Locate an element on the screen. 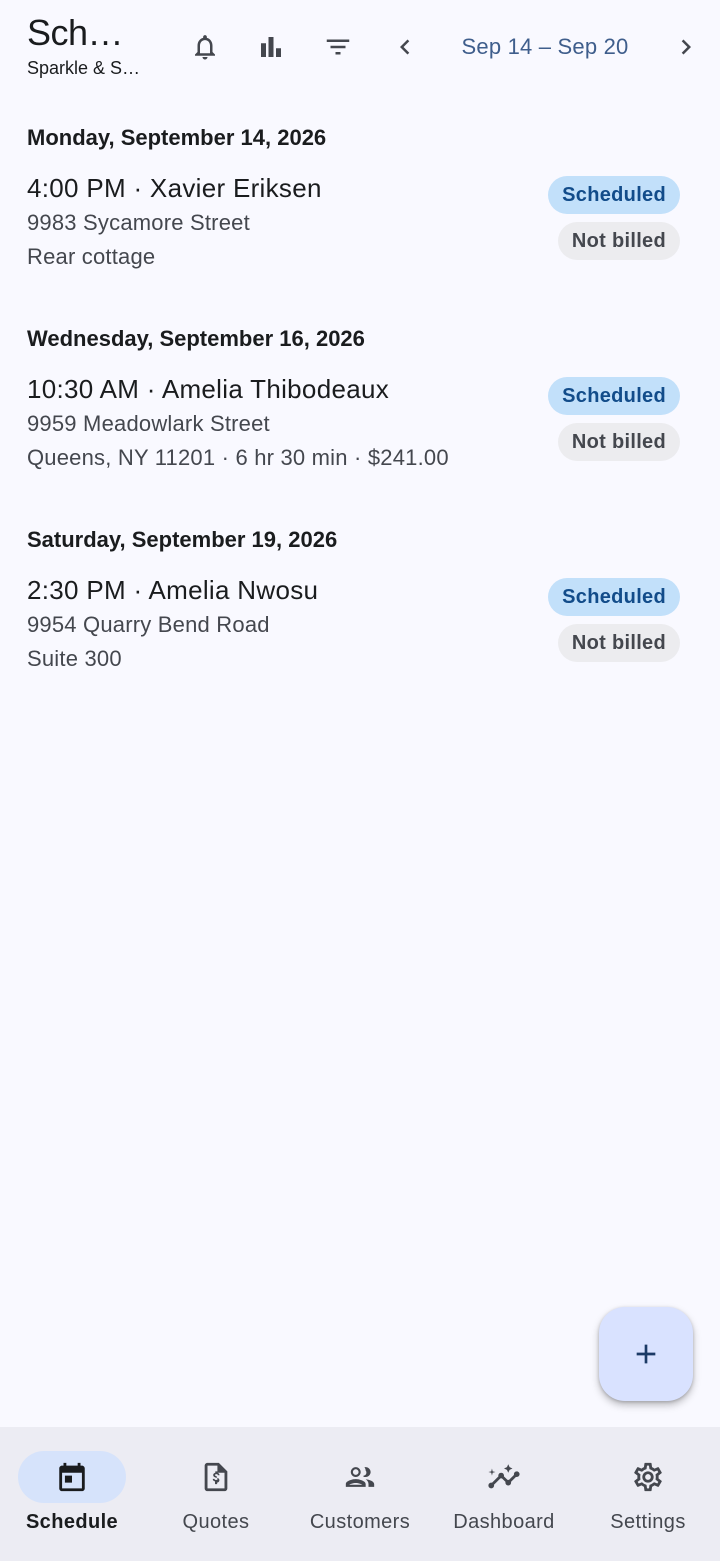 The width and height of the screenshot is (720, 1561). insights-icon is located at coordinates (504, 1476).